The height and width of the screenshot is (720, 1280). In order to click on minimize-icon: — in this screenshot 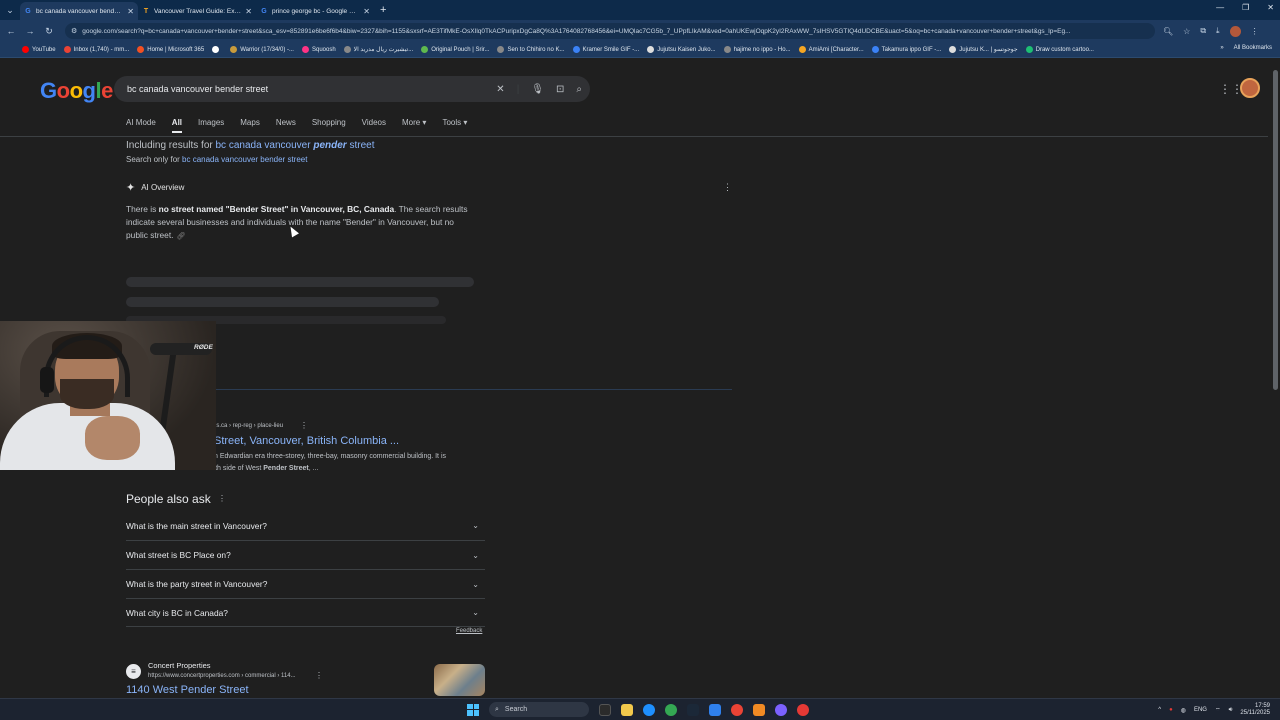, I will do `click(1220, 7)`.